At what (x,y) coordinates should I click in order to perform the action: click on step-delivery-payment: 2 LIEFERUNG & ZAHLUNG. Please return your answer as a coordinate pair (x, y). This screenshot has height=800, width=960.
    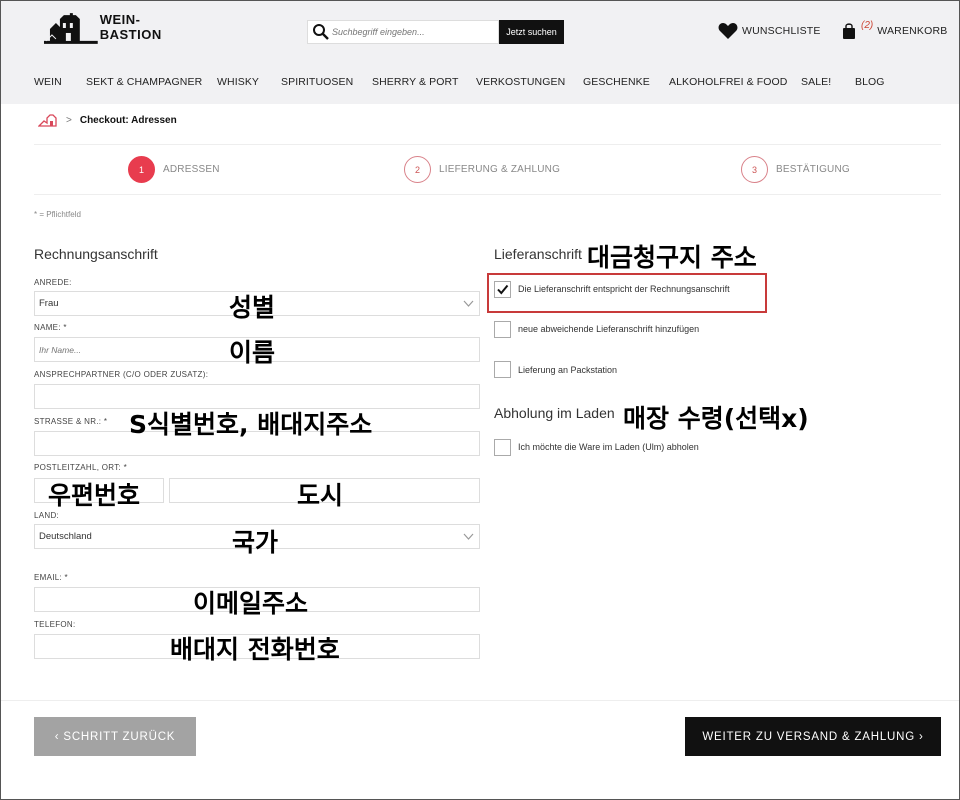
    Looking at the image, I should click on (482, 169).